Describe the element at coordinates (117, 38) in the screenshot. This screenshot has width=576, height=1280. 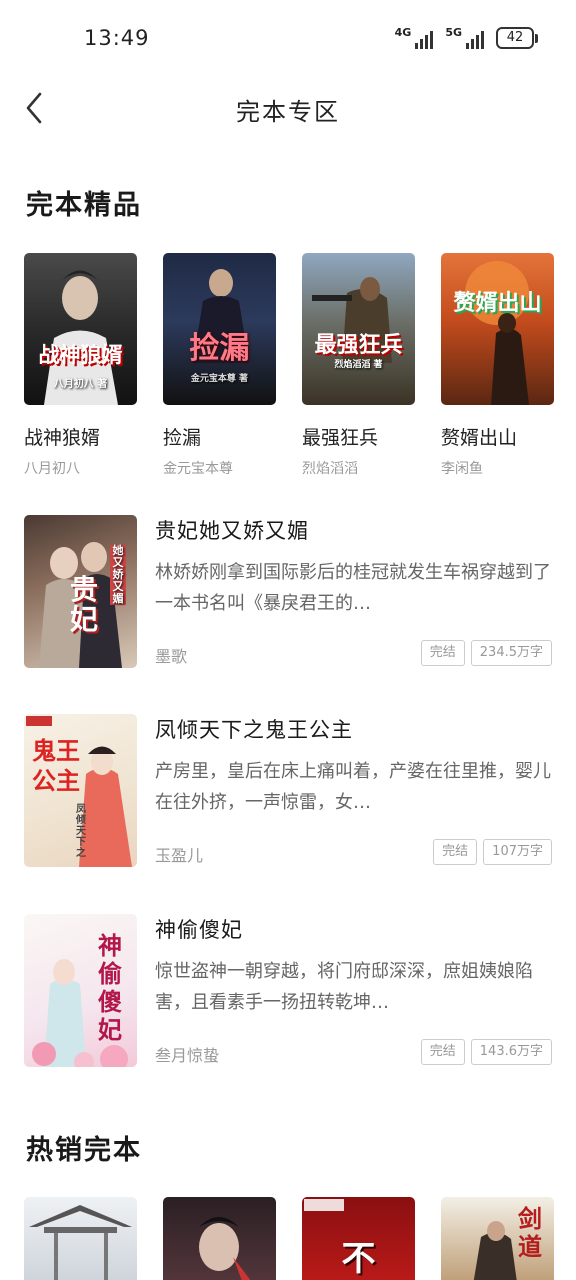
I see `status-time: 13:49` at that location.